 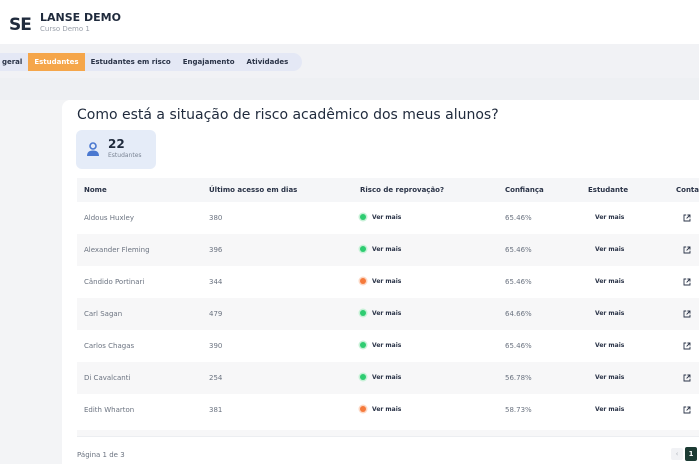 I want to click on table-row: Di Cavalcanti 254 Ver mais 56.78% Ver mais, so click(x=388, y=378).